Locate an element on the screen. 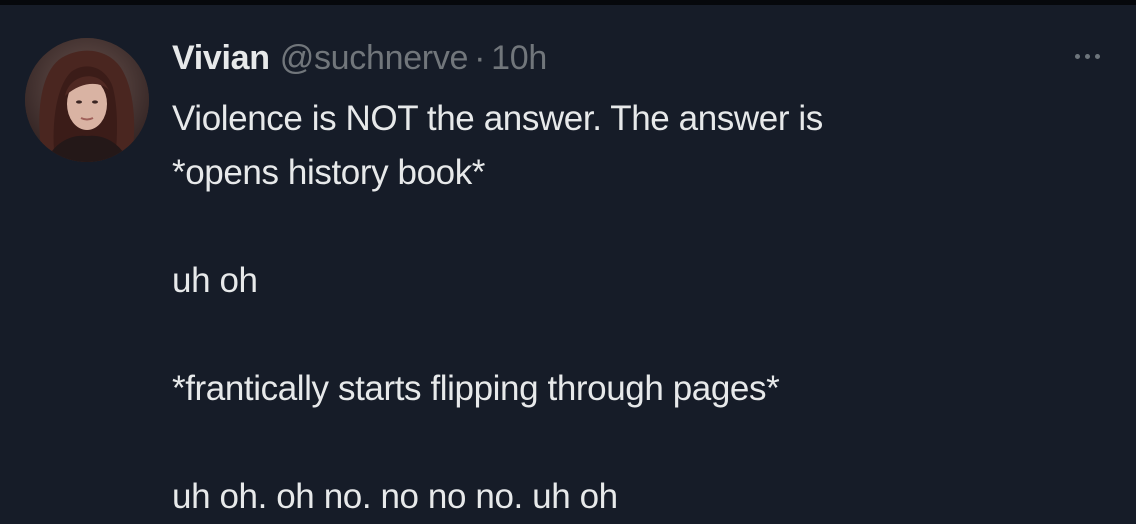  avatar is located at coordinates (87, 100).